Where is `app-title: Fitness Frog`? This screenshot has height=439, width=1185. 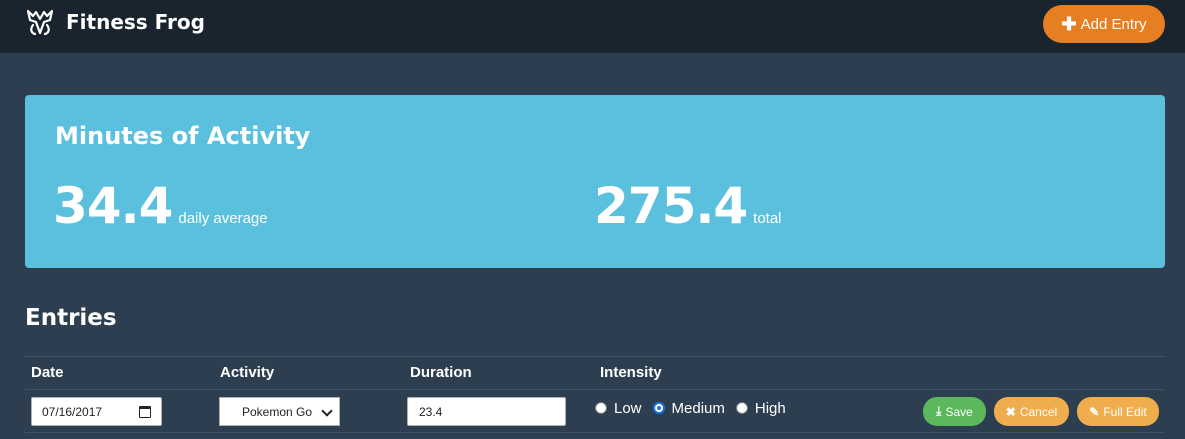
app-title: Fitness Frog is located at coordinates (135, 22).